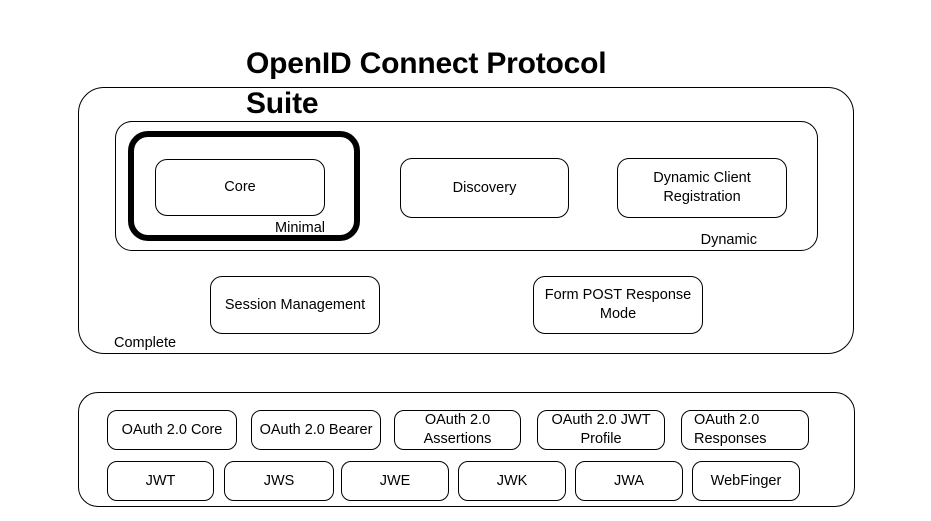 This screenshot has height=521, width=931. Describe the element at coordinates (618, 305) in the screenshot. I see `spec-box-form-post-response-mode: Form POST Response Mode` at that location.